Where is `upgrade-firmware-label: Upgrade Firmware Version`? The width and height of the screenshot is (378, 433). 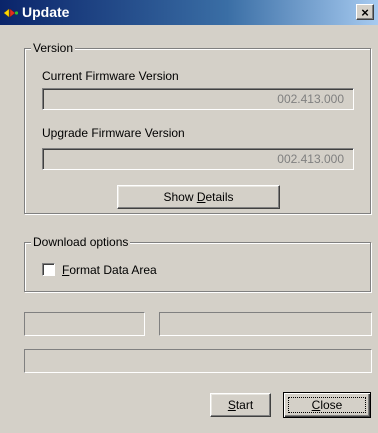 upgrade-firmware-label: Upgrade Firmware Version is located at coordinates (113, 133).